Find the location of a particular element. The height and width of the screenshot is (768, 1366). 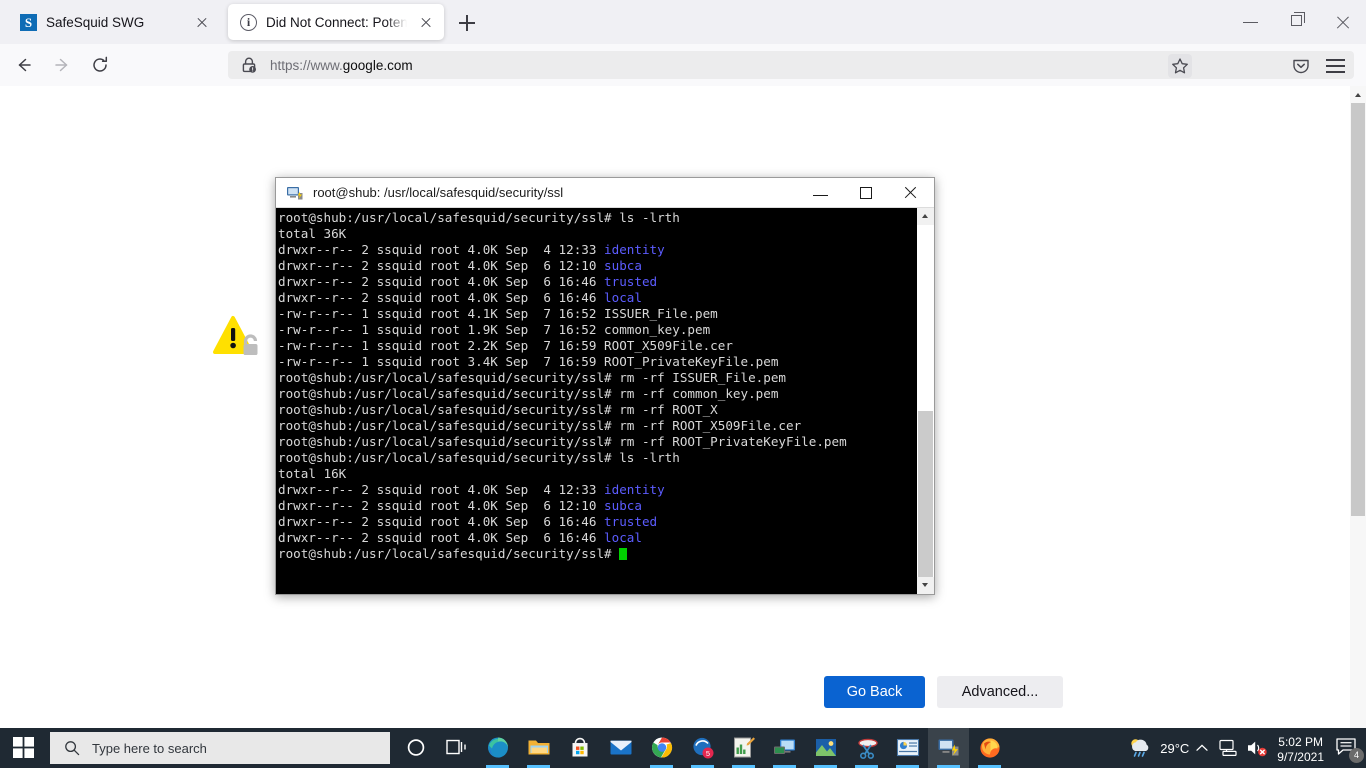

google-chrome-icon is located at coordinates (661, 748).